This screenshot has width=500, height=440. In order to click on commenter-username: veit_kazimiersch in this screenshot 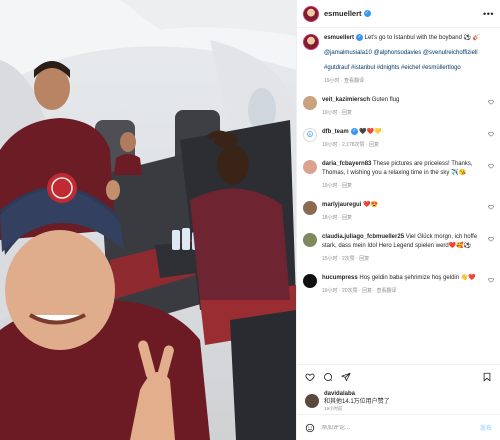, I will do `click(346, 100)`.